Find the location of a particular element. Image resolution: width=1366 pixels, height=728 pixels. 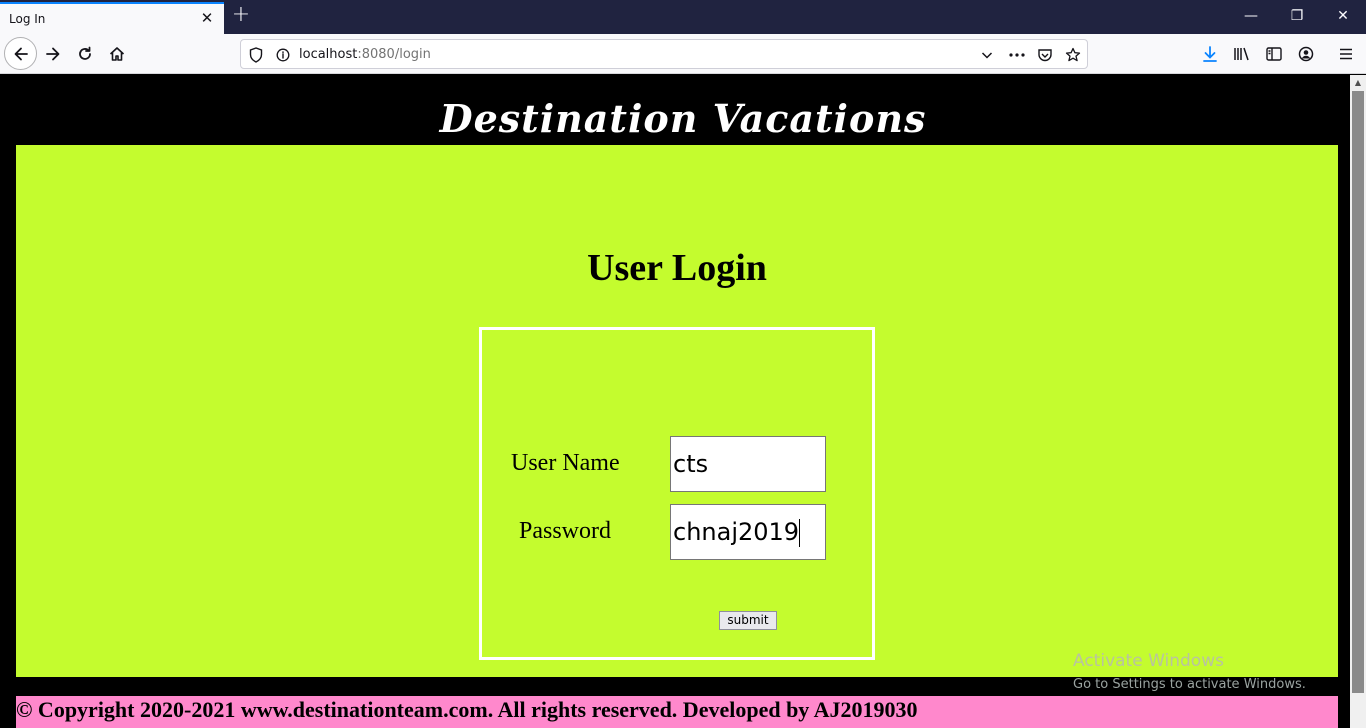

text-cursor is located at coordinates (800, 533).